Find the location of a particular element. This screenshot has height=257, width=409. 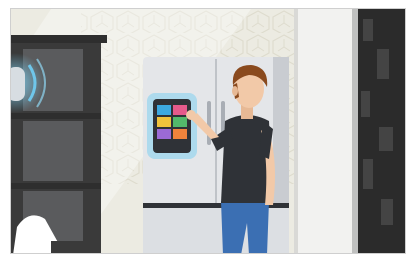

shelf-top is located at coordinates (59, 39).